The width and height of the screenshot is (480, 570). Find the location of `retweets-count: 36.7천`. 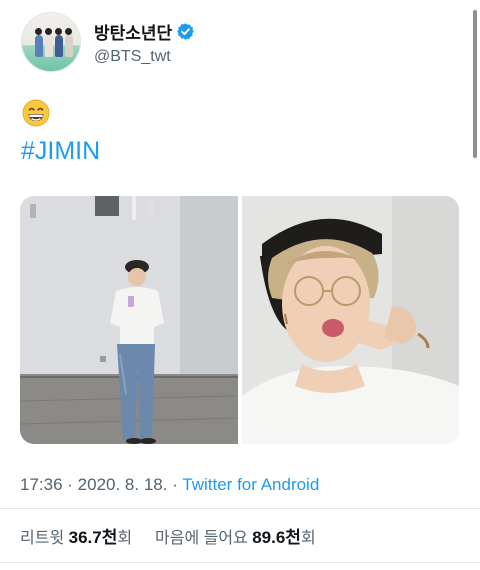

retweets-count: 36.7천 is located at coordinates (93, 537).